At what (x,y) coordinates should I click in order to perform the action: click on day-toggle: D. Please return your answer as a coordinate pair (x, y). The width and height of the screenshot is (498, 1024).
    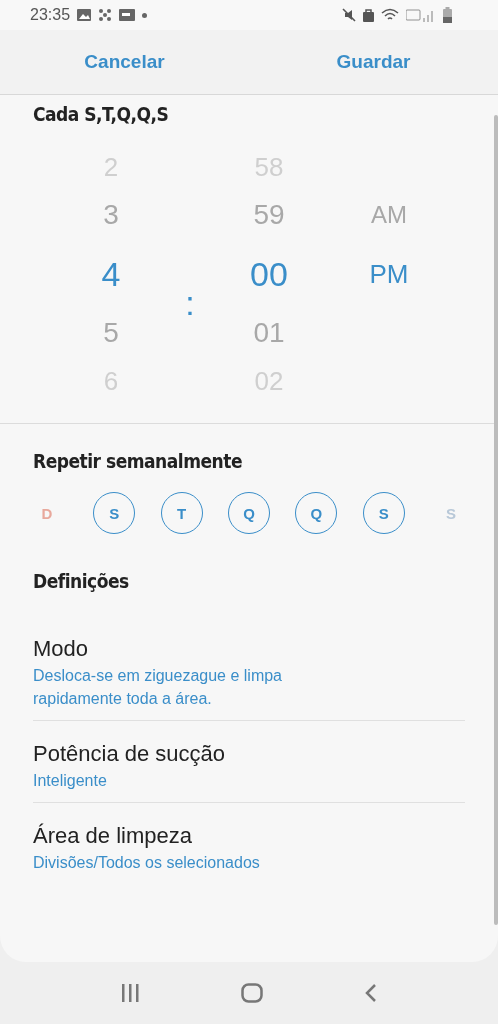
    Looking at the image, I should click on (47, 513).